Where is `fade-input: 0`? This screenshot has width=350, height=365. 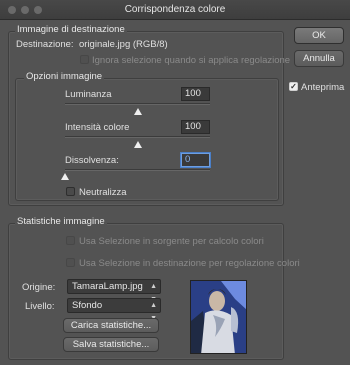 fade-input: 0 is located at coordinates (195, 160).